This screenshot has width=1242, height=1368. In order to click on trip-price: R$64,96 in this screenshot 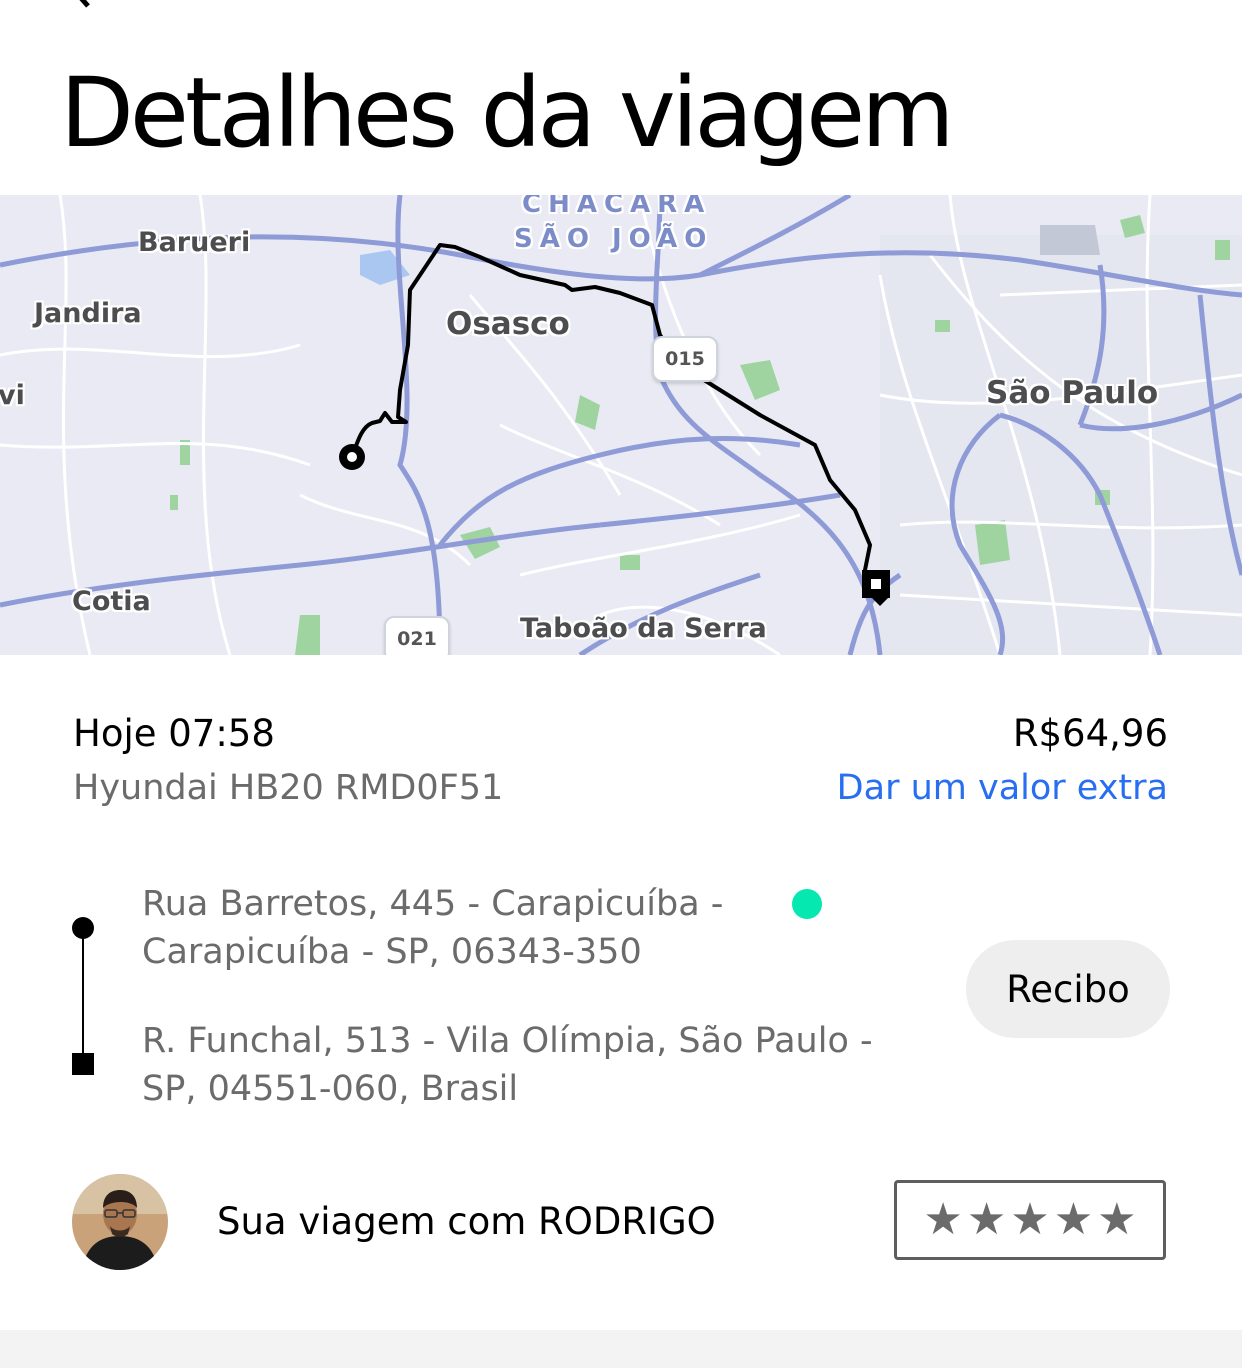, I will do `click(1090, 733)`.